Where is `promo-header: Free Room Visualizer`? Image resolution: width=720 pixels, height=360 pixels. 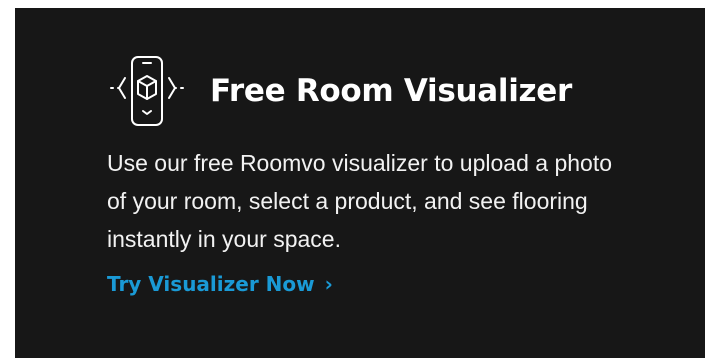
promo-header: Free Room Visualizer is located at coordinates (339, 91).